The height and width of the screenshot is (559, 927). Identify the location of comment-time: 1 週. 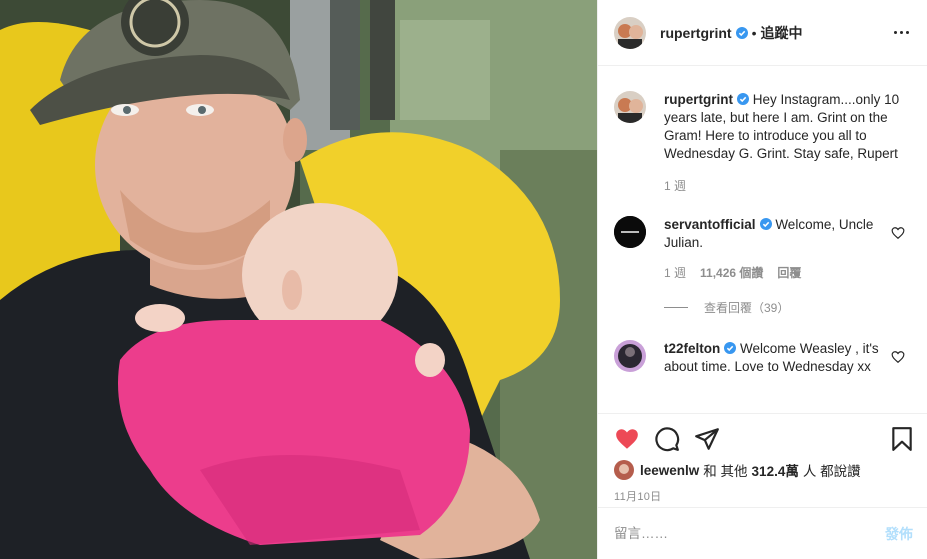
(675, 272).